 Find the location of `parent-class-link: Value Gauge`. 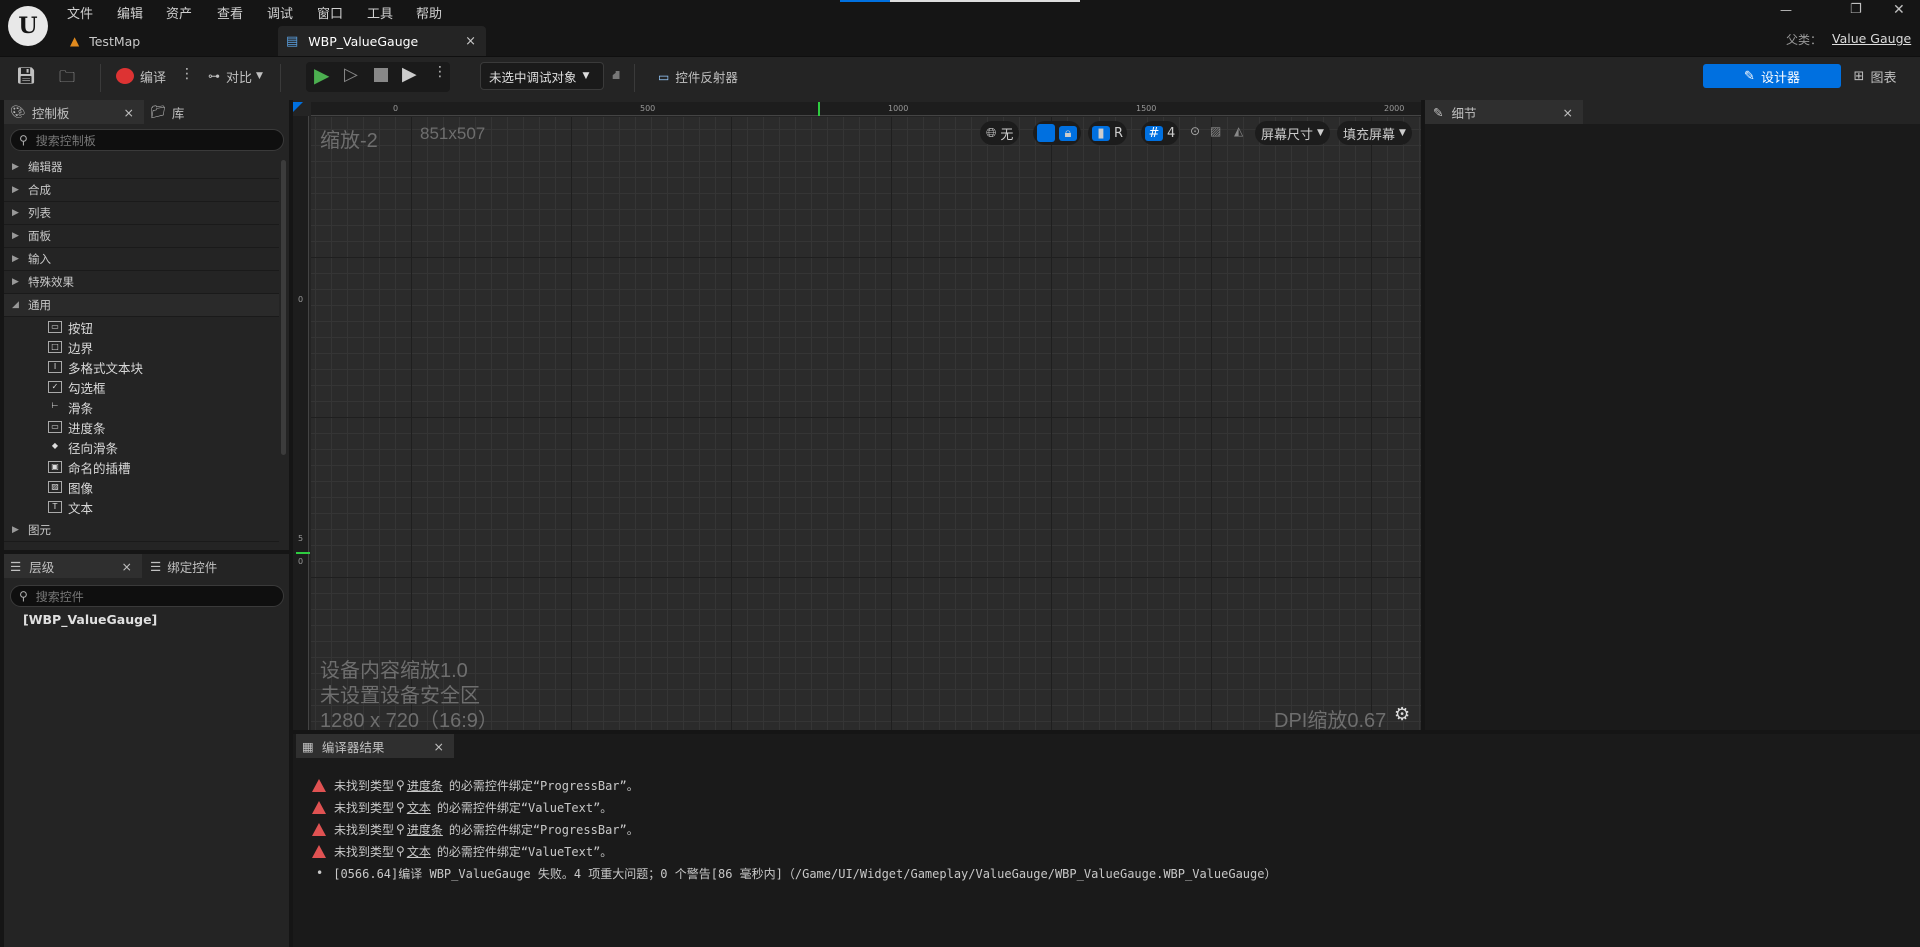

parent-class-link: Value Gauge is located at coordinates (1871, 38).